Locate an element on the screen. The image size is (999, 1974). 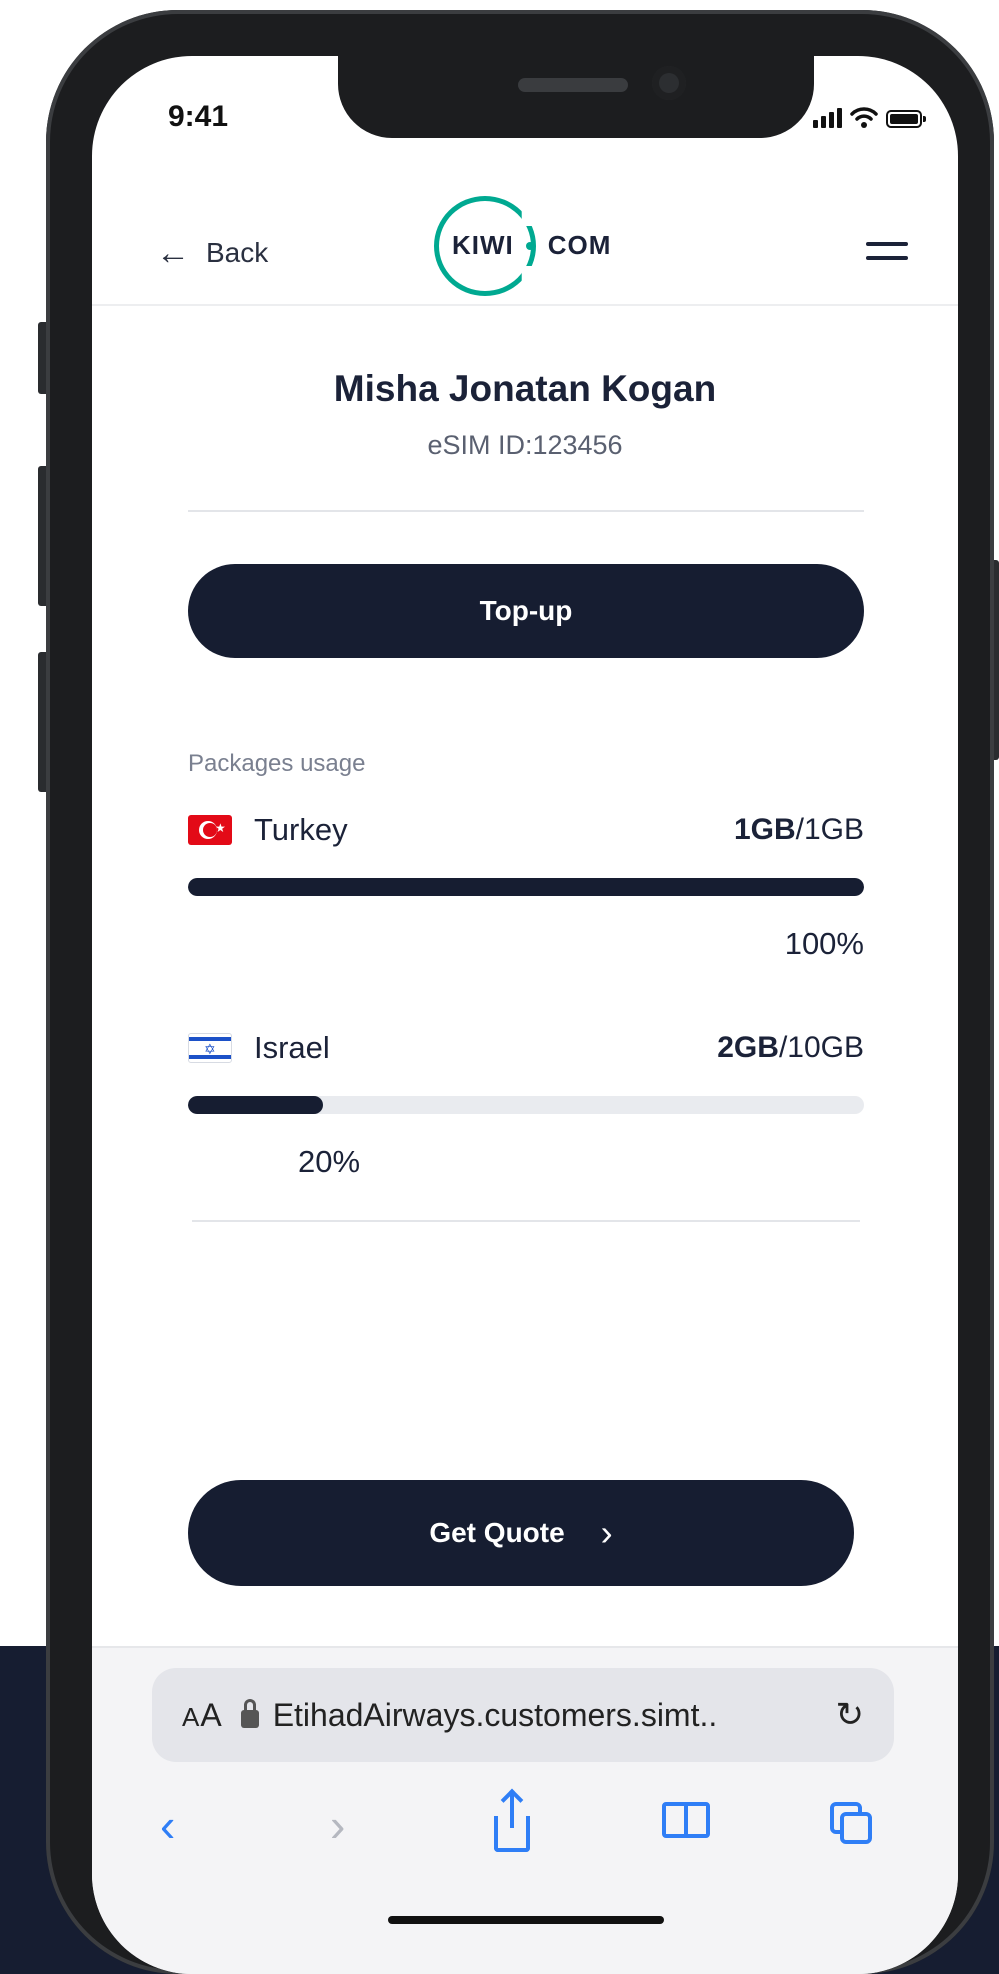
kiwi-logo: KIWI COM is located at coordinates (539, 246).